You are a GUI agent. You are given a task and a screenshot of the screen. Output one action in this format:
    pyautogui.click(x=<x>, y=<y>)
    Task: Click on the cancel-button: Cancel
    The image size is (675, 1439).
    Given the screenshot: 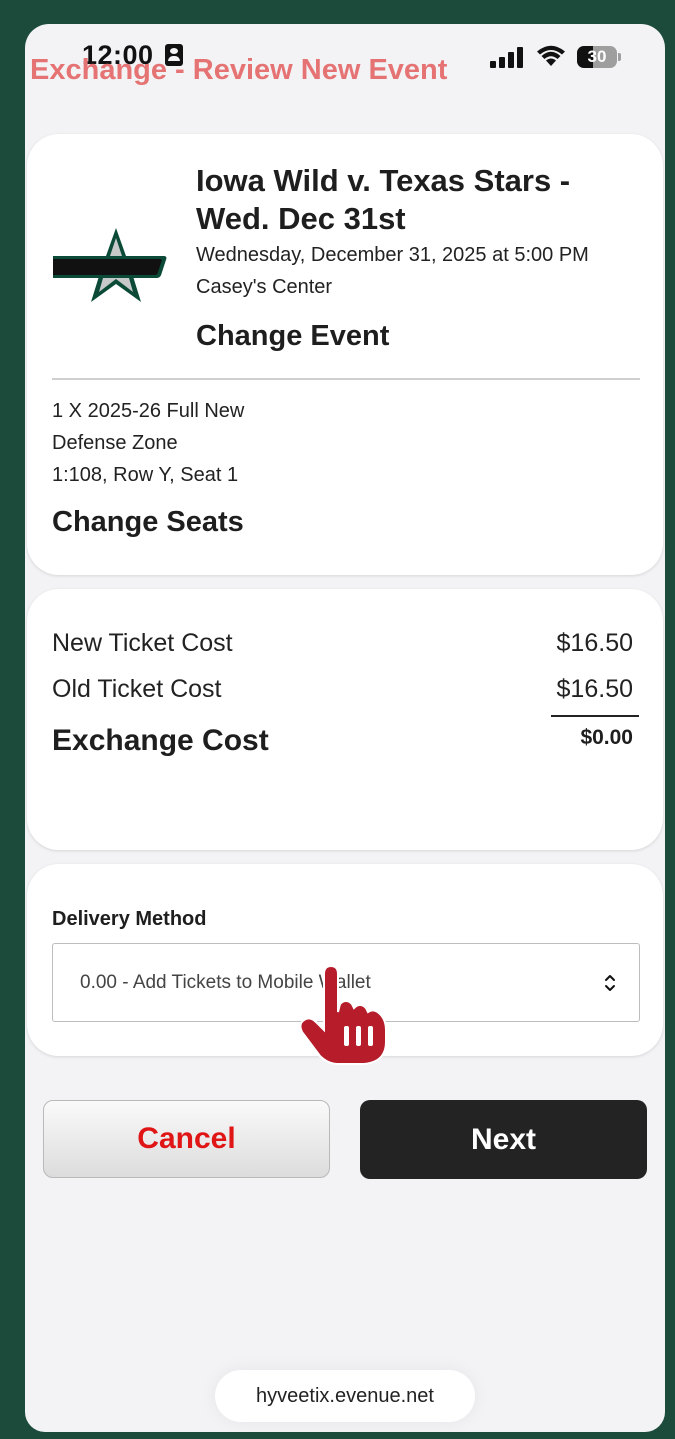 What is the action you would take?
    pyautogui.click(x=186, y=1139)
    